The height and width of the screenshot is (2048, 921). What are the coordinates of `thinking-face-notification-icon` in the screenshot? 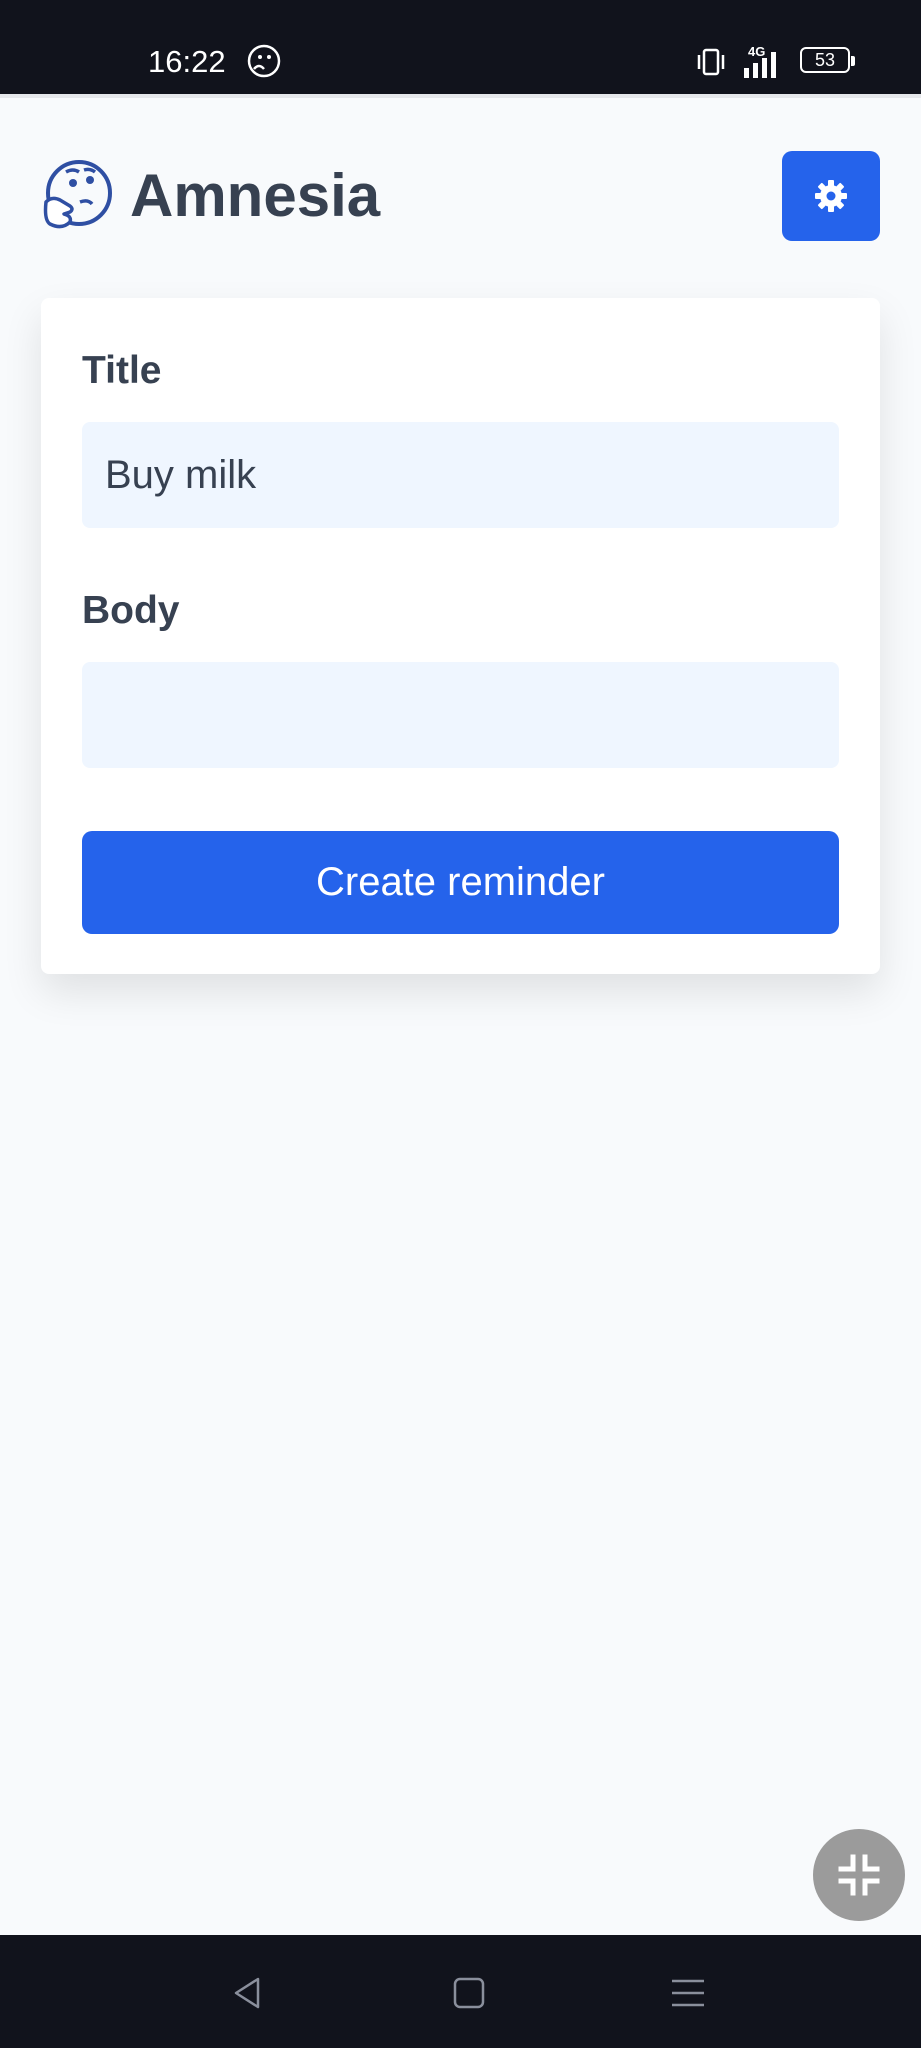 It's located at (264, 61).